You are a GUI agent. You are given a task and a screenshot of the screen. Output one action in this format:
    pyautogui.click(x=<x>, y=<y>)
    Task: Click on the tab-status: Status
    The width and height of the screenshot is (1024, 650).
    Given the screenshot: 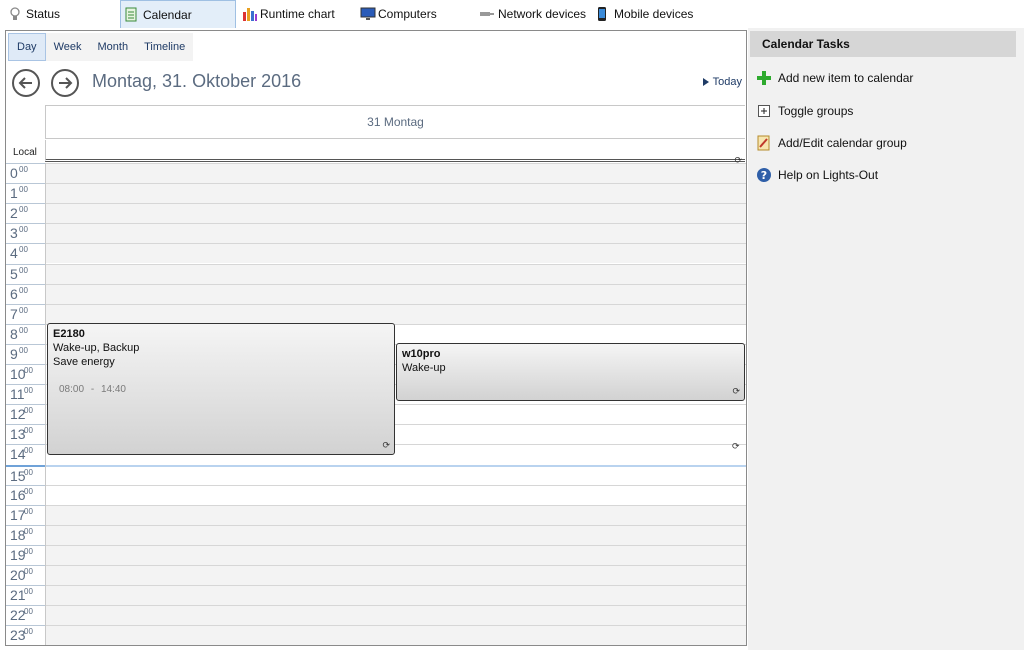 What is the action you would take?
    pyautogui.click(x=34, y=14)
    